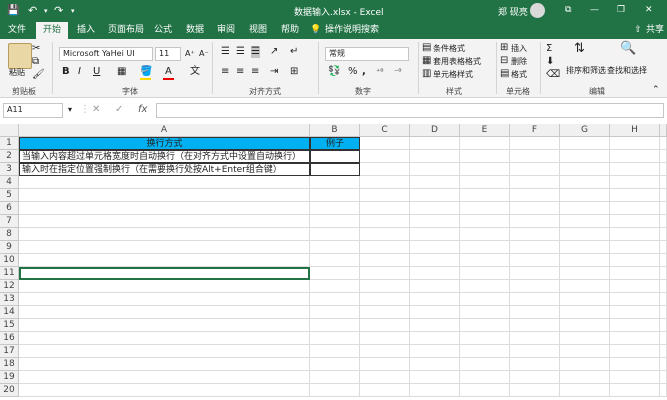 This screenshot has height=400, width=667. Describe the element at coordinates (106, 54) in the screenshot. I see `font-name-select: Microsoft YaHei UI` at that location.